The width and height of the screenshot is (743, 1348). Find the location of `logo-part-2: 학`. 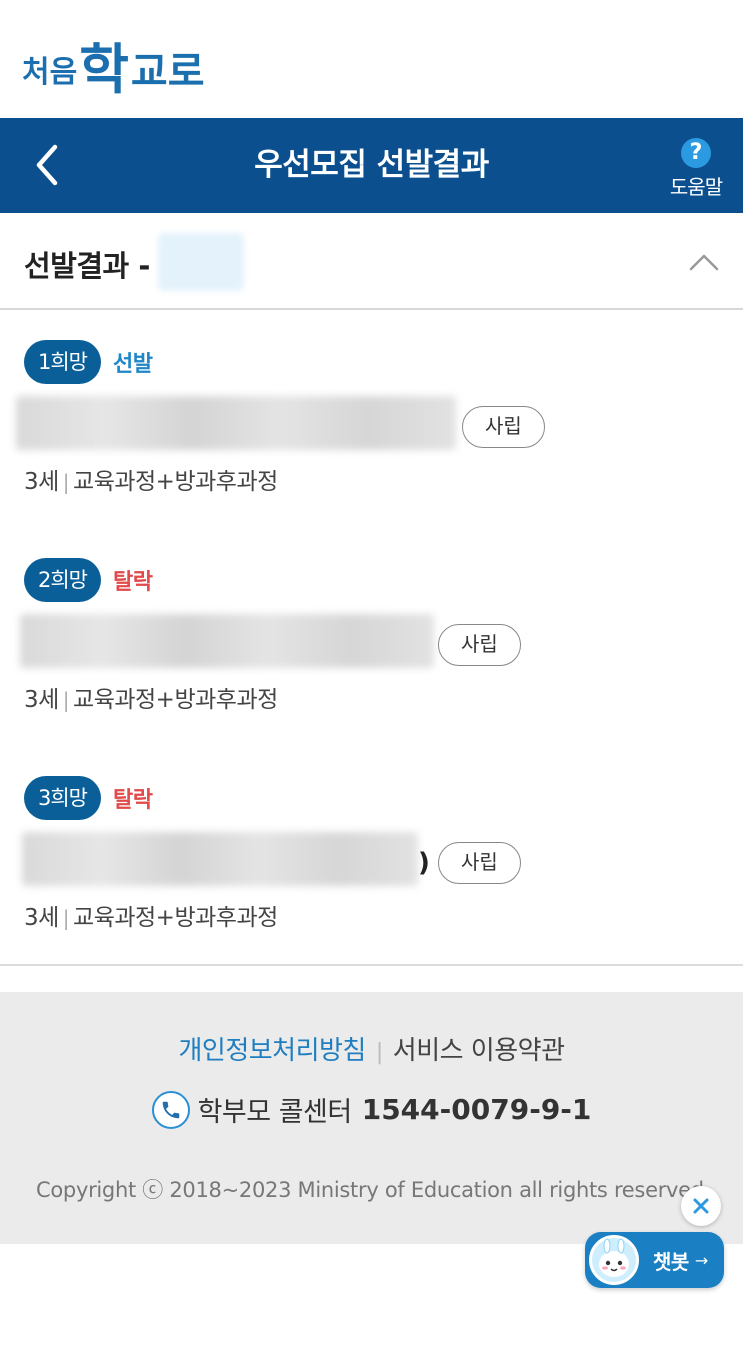

logo-part-2: 학 is located at coordinates (104, 69).